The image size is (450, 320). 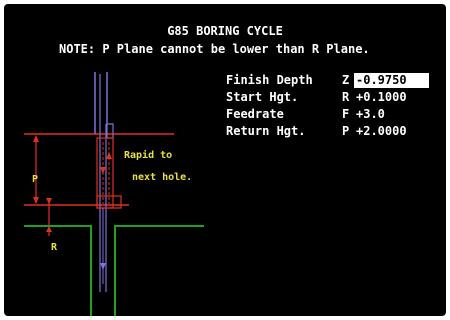 What do you see at coordinates (382, 131) in the screenshot?
I see `return-height-input: +2.0000` at bounding box center [382, 131].